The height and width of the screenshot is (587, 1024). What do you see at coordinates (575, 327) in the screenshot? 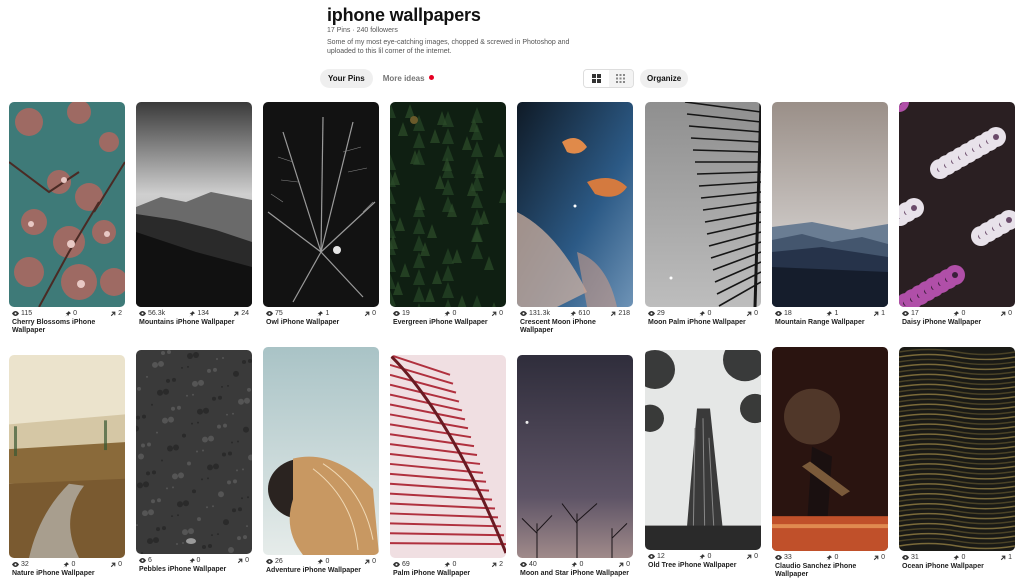
I see `pin-title: Crescent Moon iPhone Wallpaper` at bounding box center [575, 327].